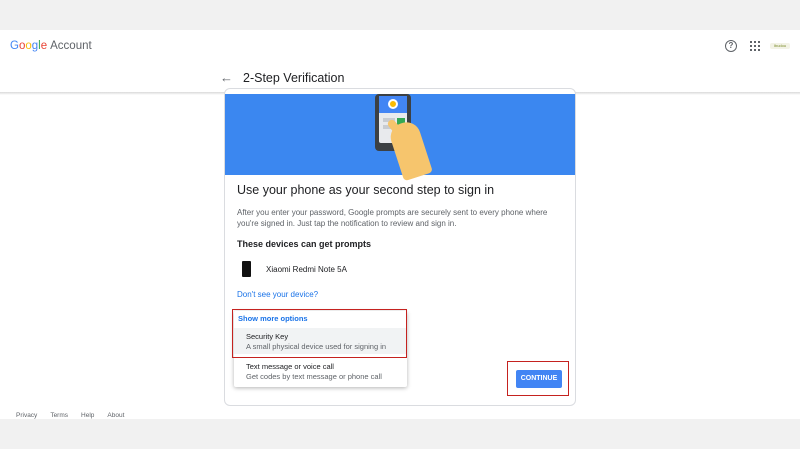 The image size is (800, 449). Describe the element at coordinates (306, 269) in the screenshot. I see `device-name: Xiaomi Redmi Note 5A` at that location.